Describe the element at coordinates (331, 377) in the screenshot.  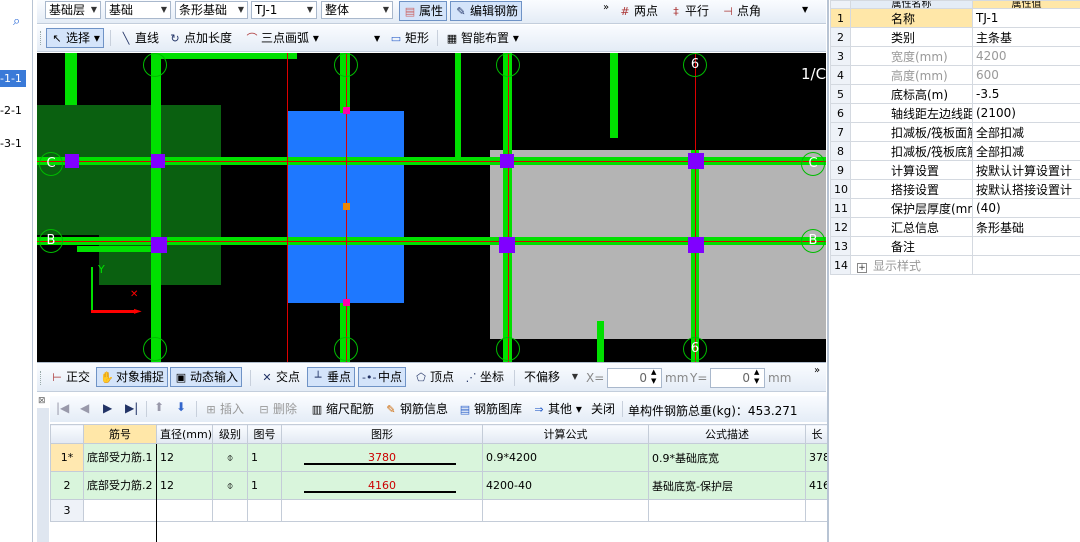
I see `perpendicular-button: ┴ 垂点` at that location.